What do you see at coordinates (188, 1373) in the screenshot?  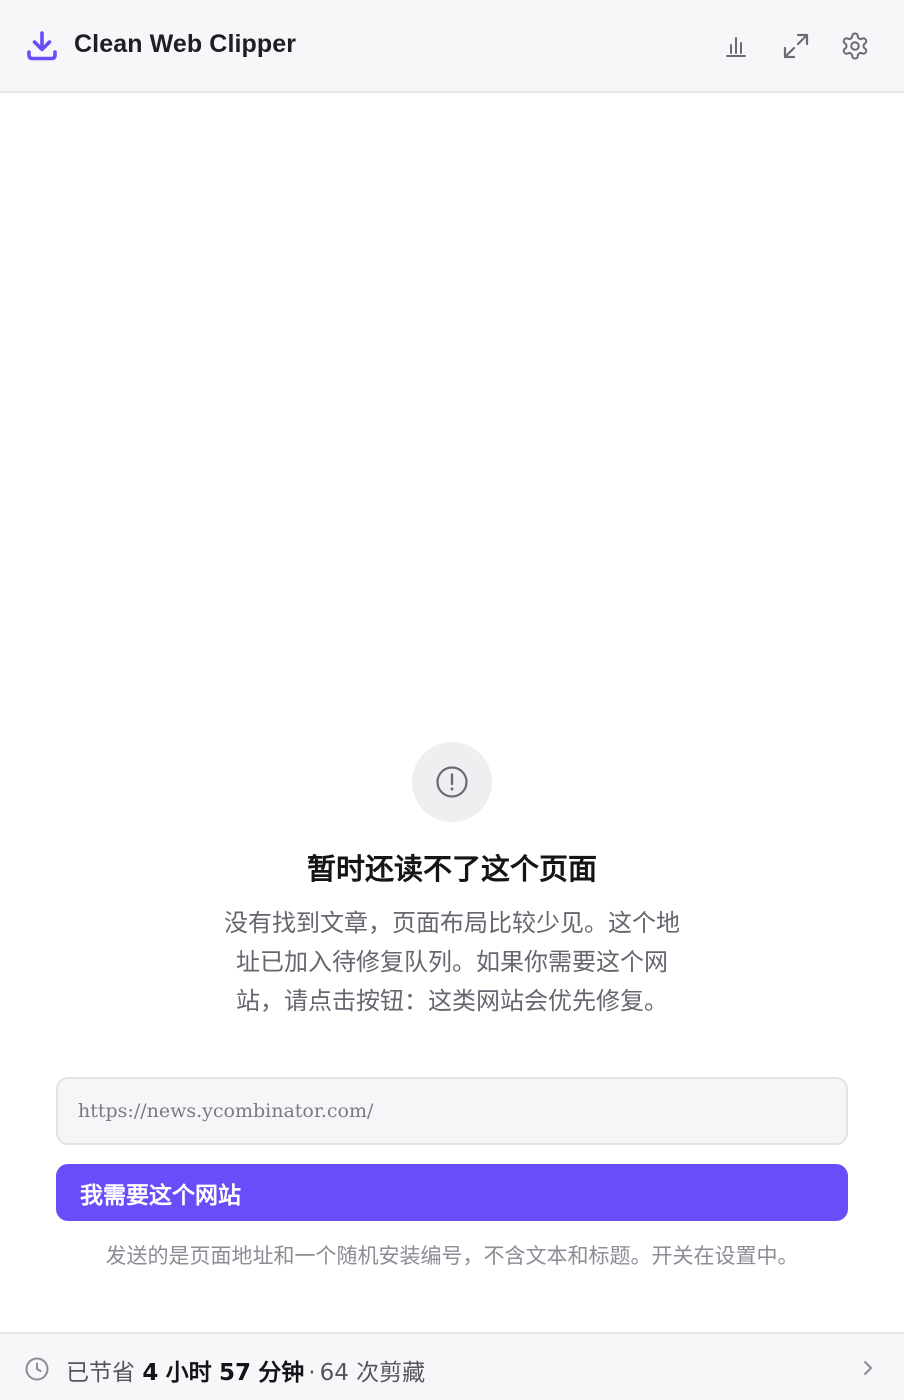 I see `stats-hours-unit: 小时` at bounding box center [188, 1373].